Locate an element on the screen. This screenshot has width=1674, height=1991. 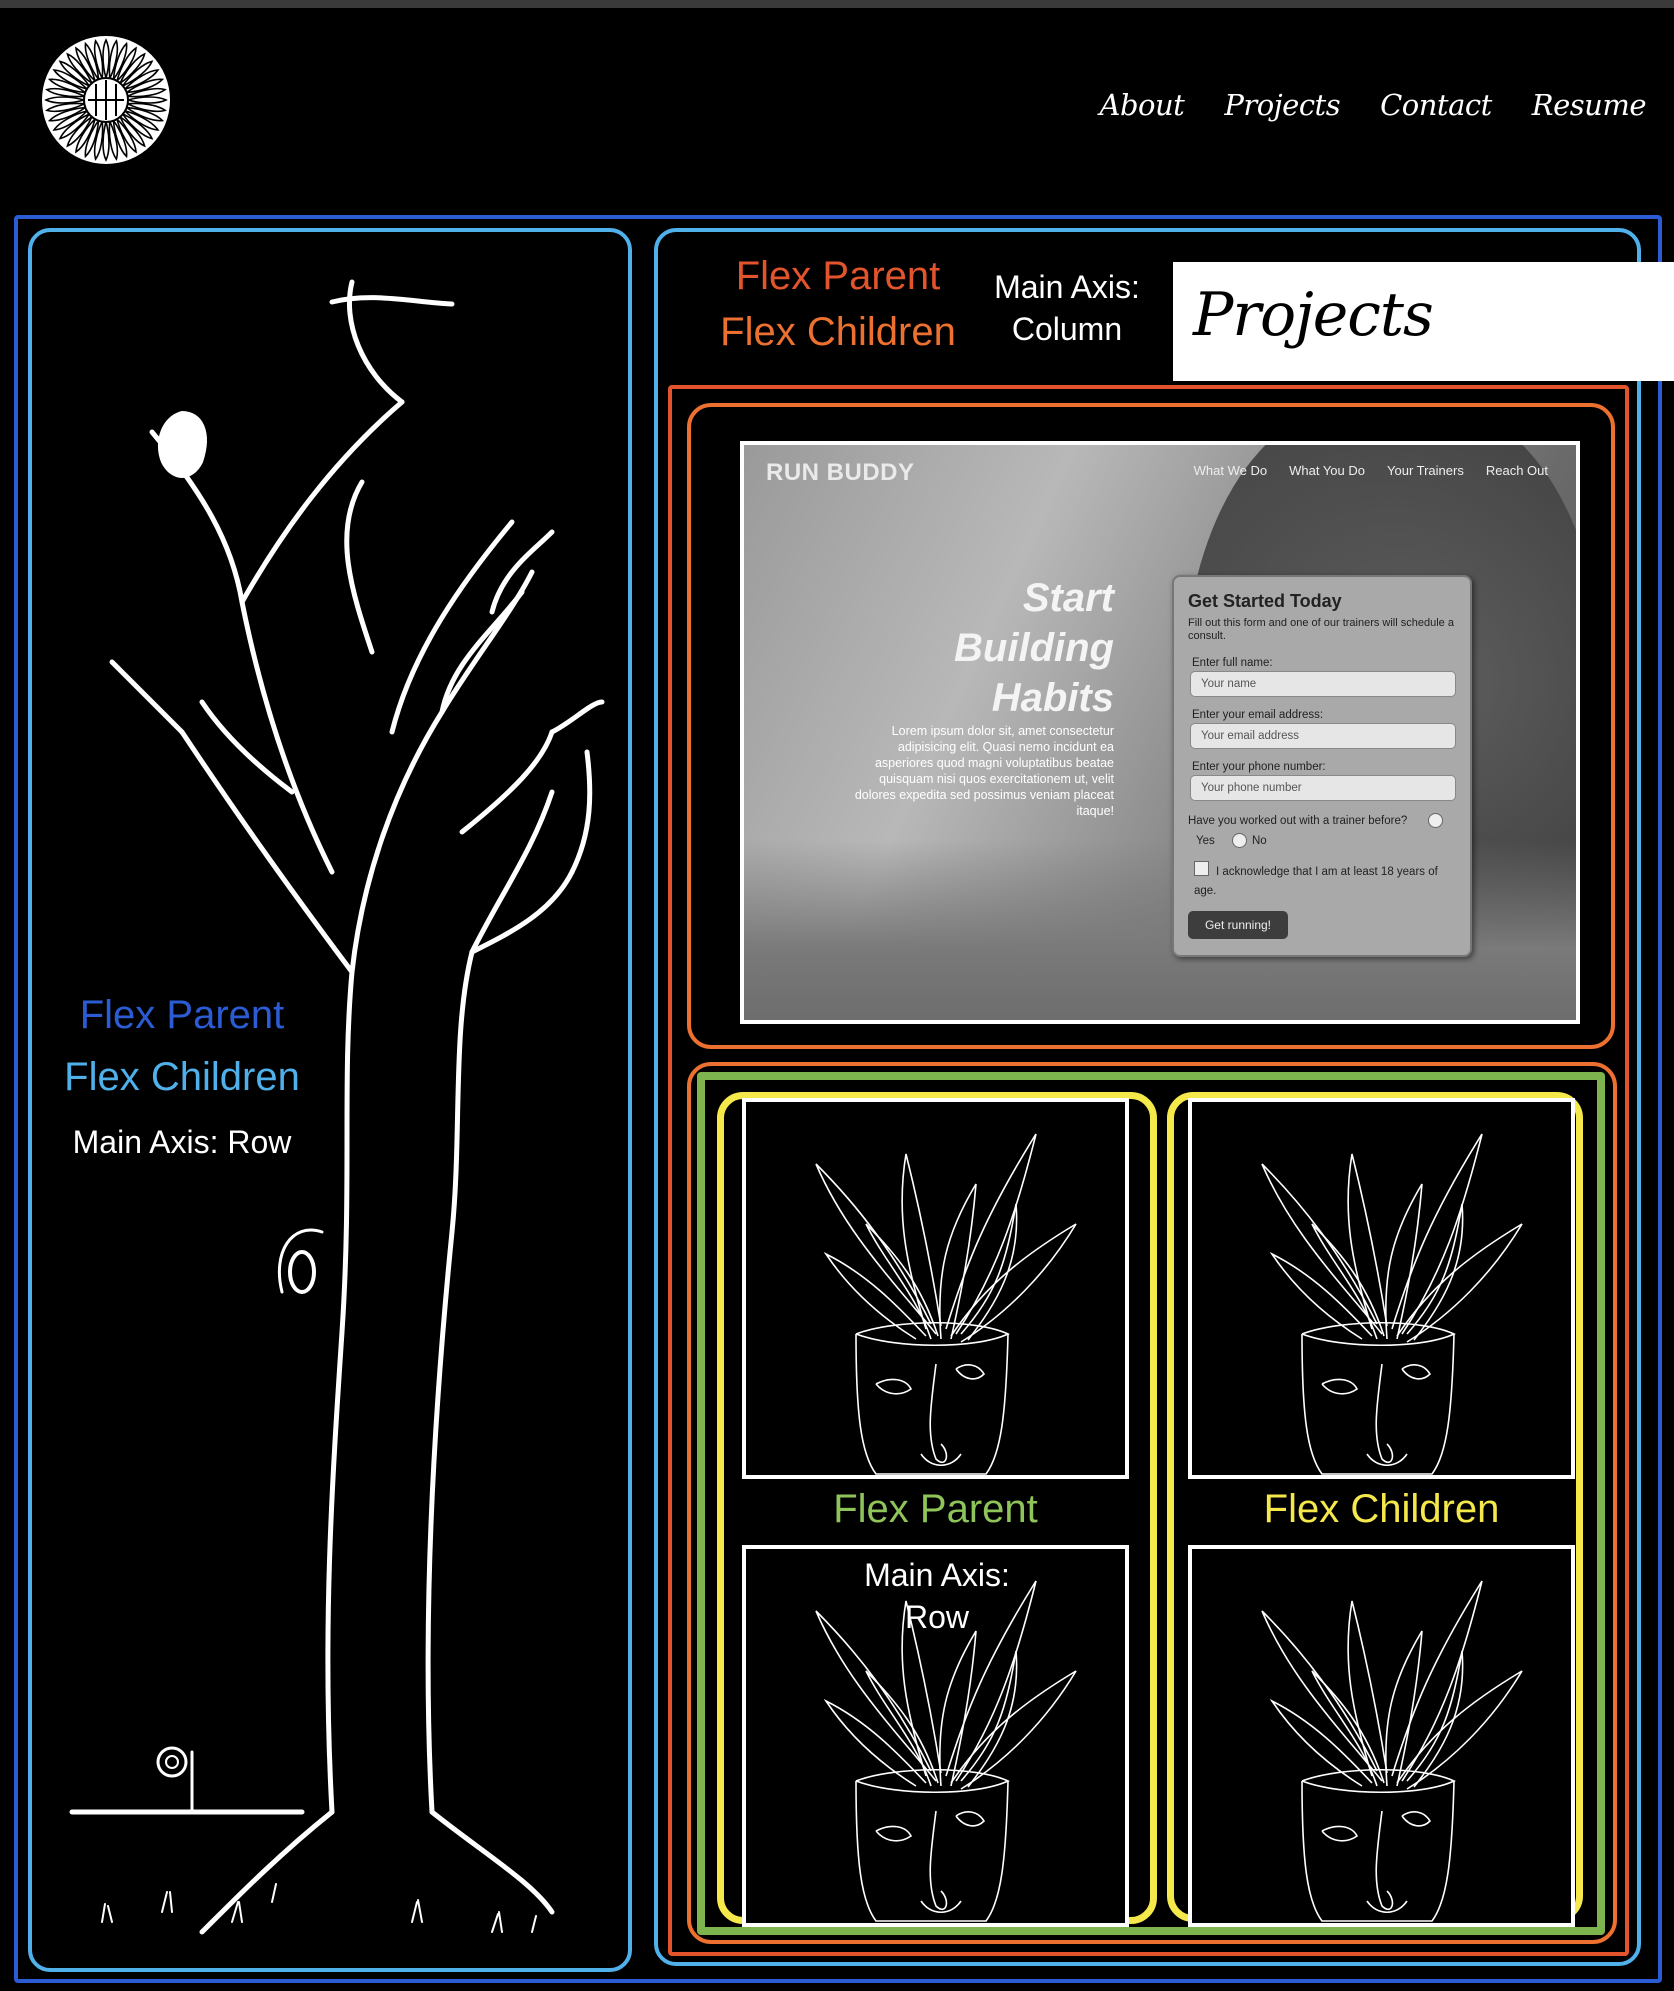
run-buddy-hero-heading: Start Building Habits is located at coordinates (1034, 648).